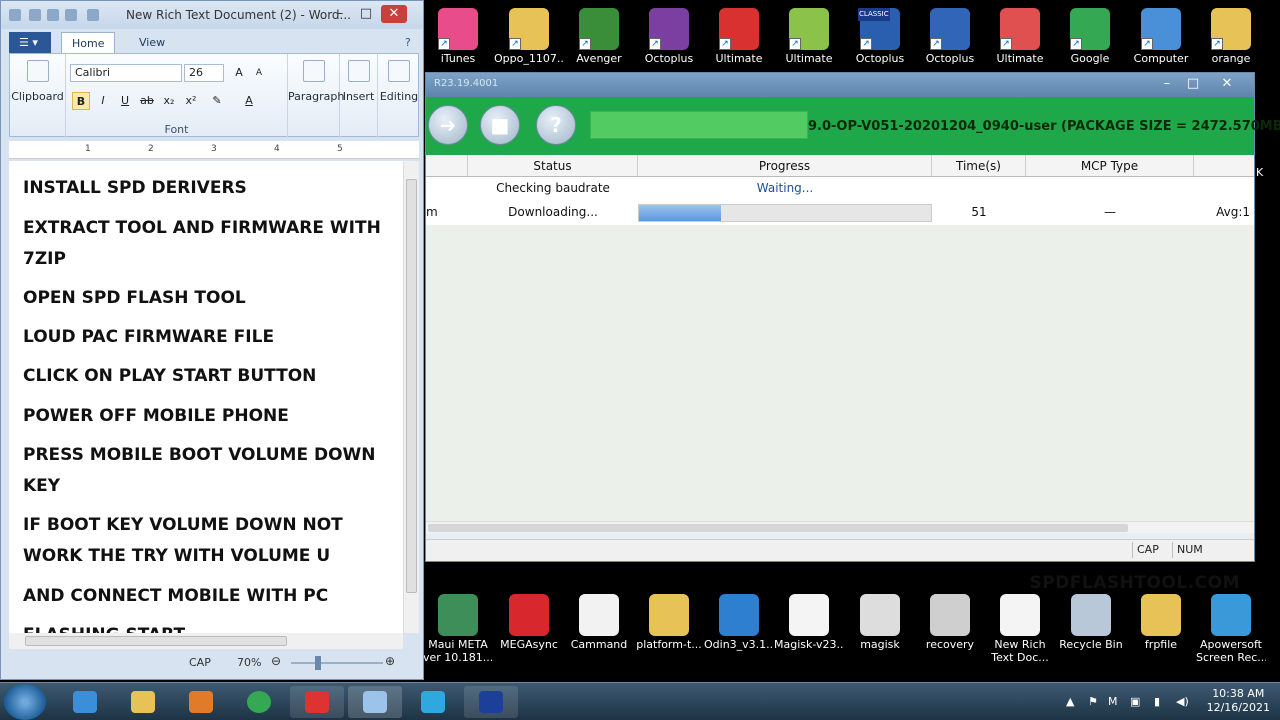 The height and width of the screenshot is (720, 1280). What do you see at coordinates (556, 125) in the screenshot?
I see `help-button: ?` at bounding box center [556, 125].